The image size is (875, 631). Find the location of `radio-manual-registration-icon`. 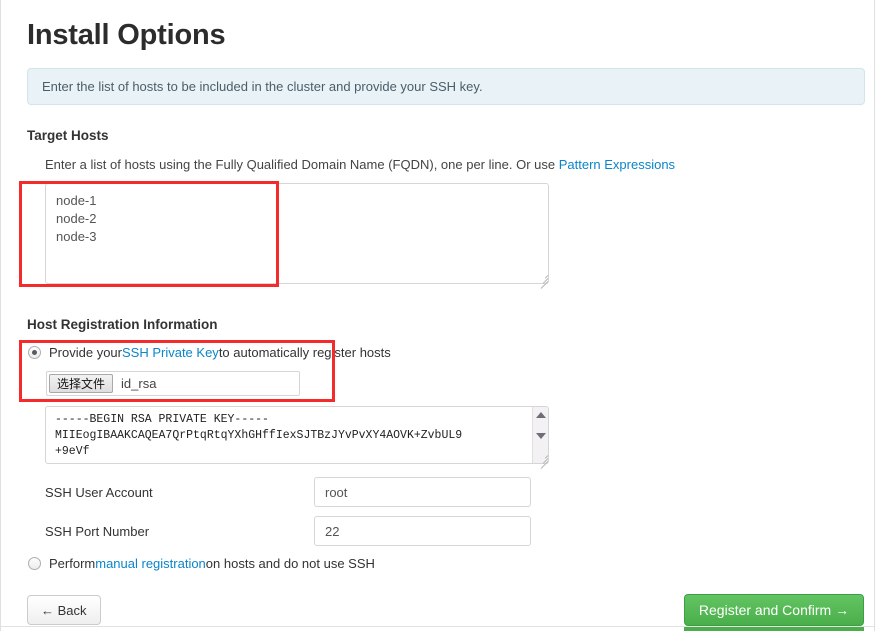

radio-manual-registration-icon is located at coordinates (34, 563).